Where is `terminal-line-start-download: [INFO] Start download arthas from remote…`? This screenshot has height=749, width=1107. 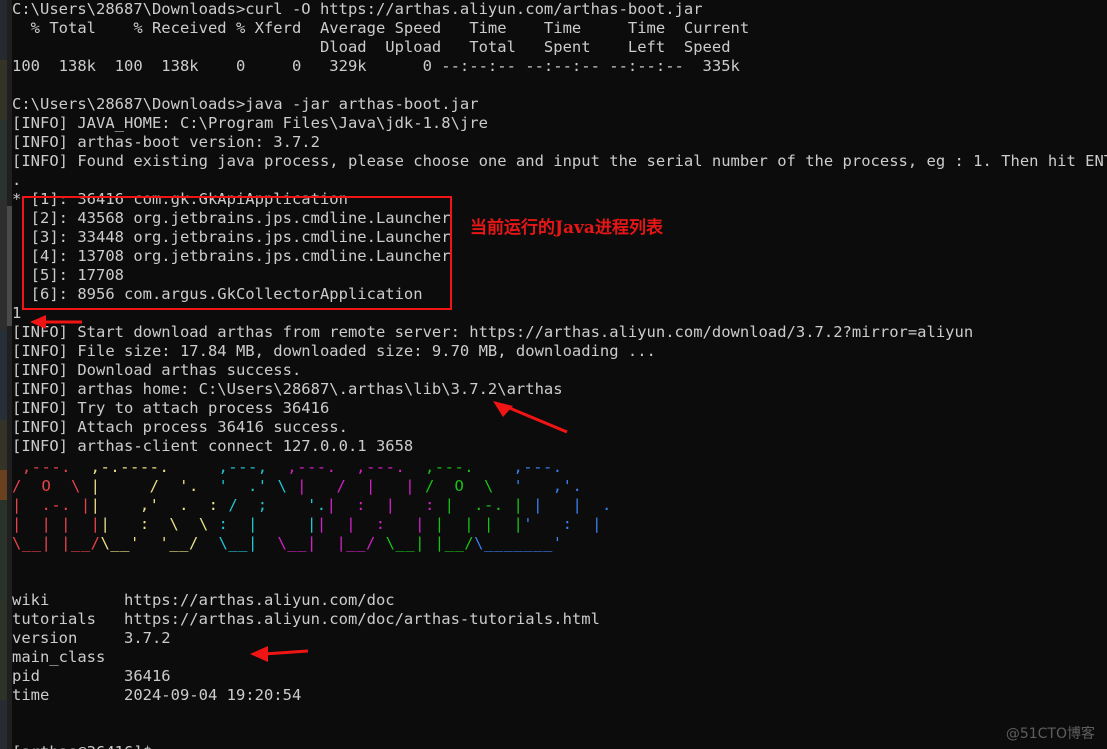 terminal-line-start-download: [INFO] Start download arthas from remote… is located at coordinates (493, 332).